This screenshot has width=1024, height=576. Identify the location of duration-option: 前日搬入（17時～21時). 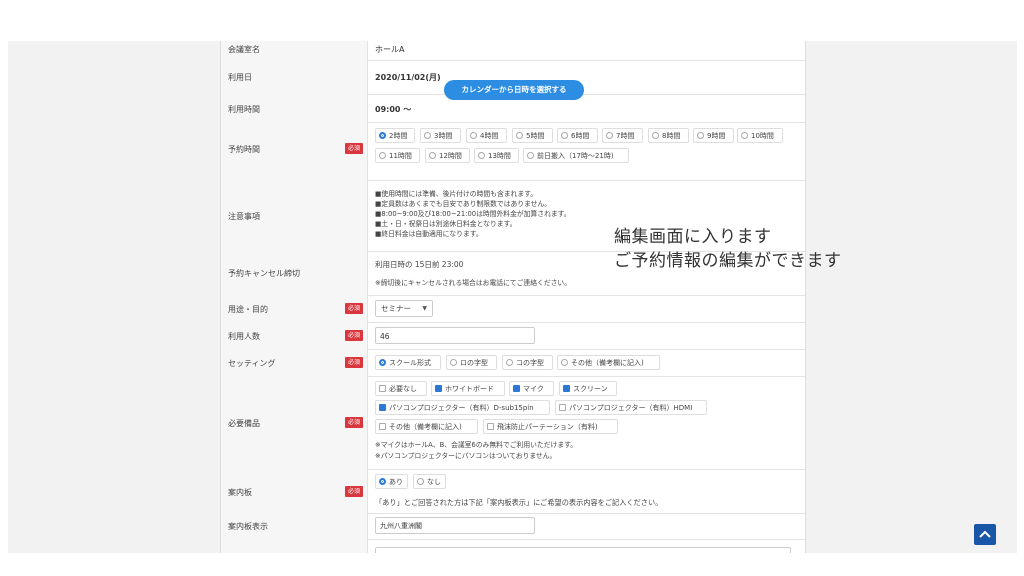
(576, 155).